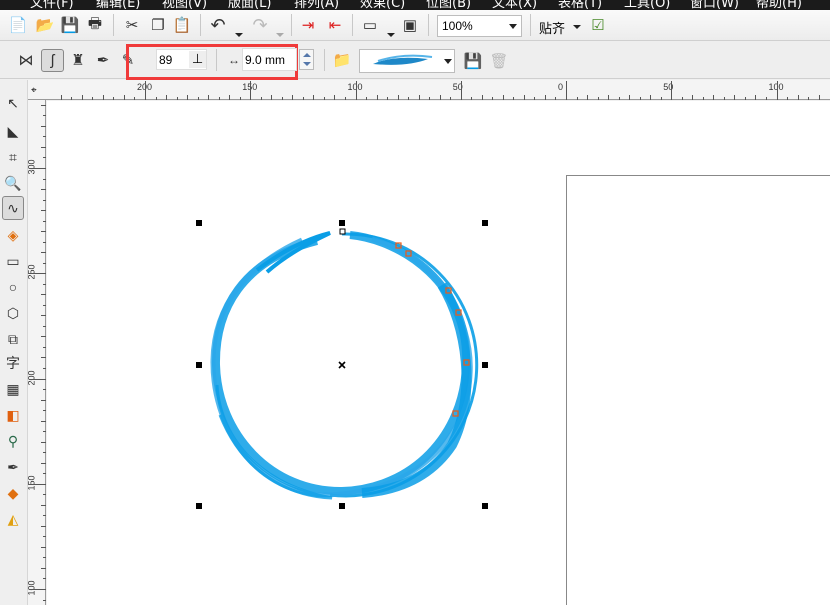 The height and width of the screenshot is (605, 830). I want to click on property-bar: ⋈ ʃ ♜ ✒ ✎ 89 ⊥ ↔ 9.0 mm 📁 💾 🗑, so click(415, 60).